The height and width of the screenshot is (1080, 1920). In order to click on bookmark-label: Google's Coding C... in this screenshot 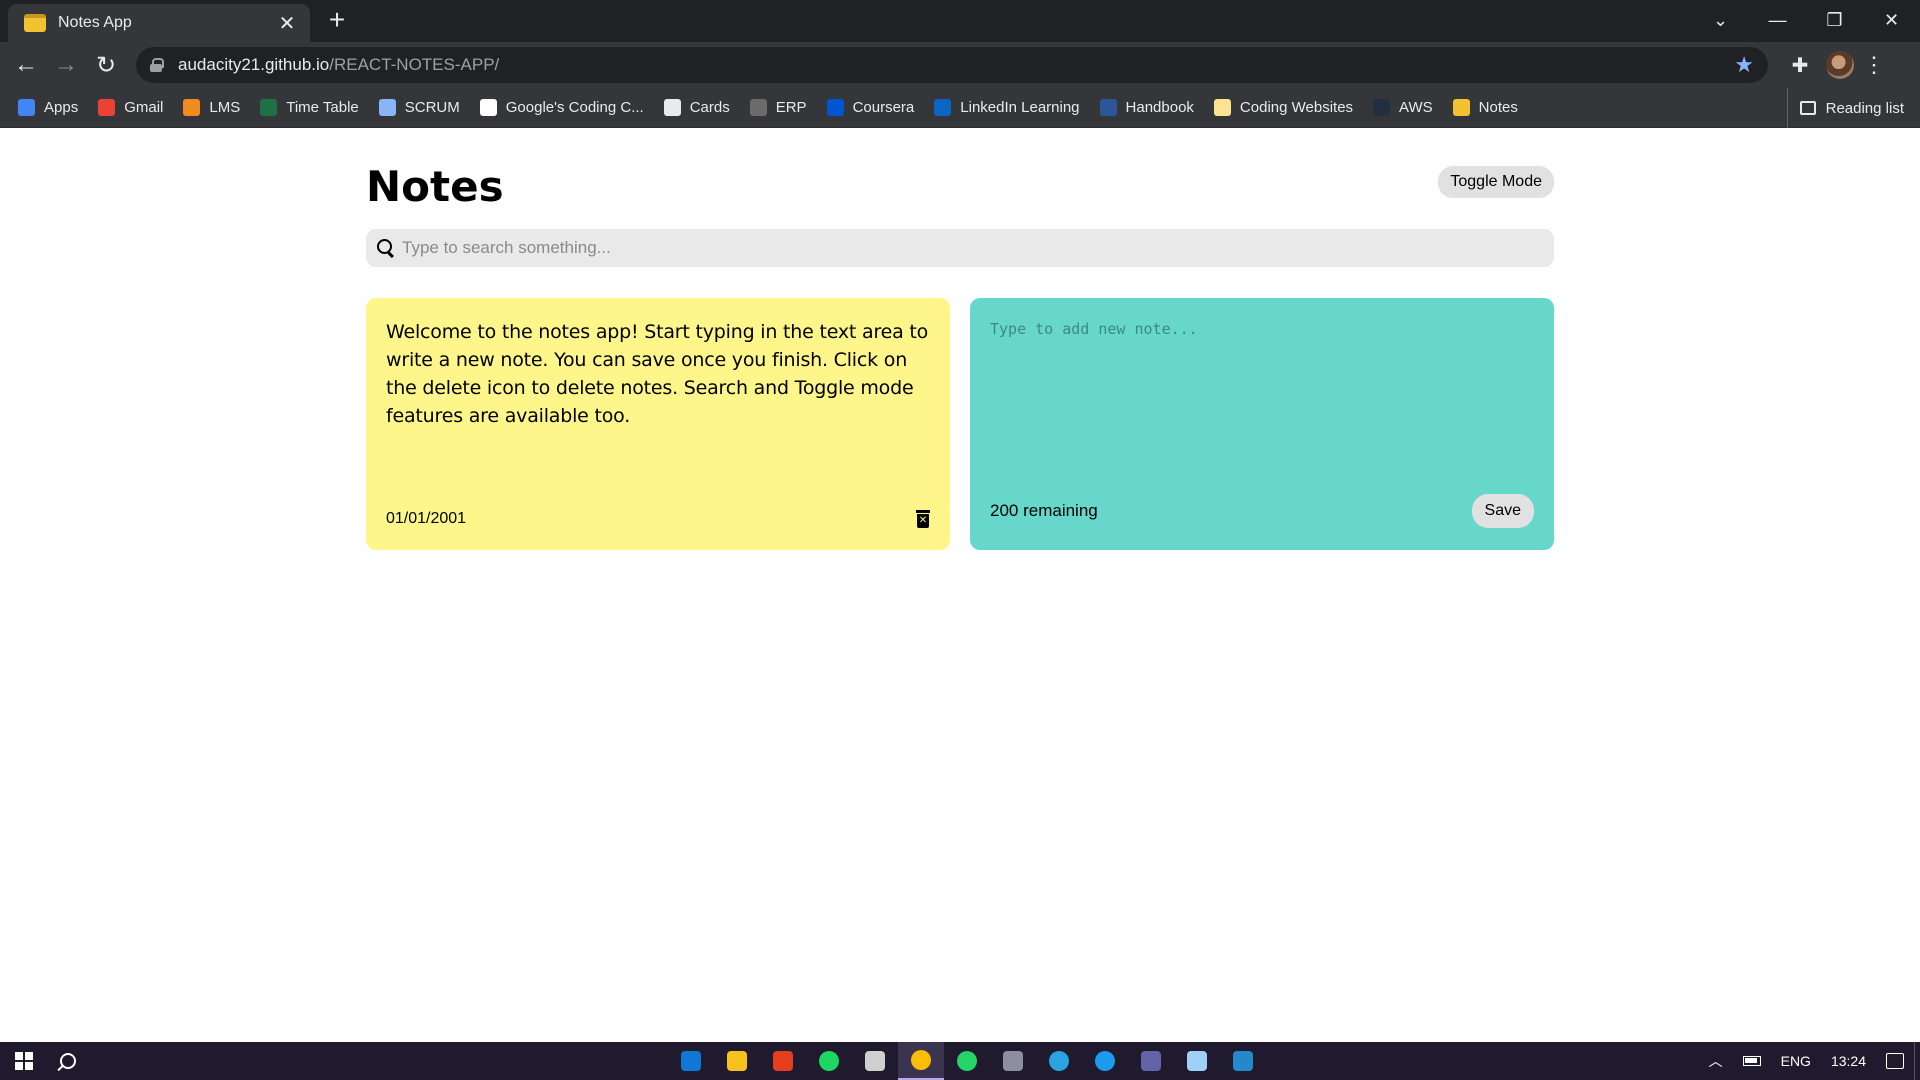, I will do `click(574, 107)`.